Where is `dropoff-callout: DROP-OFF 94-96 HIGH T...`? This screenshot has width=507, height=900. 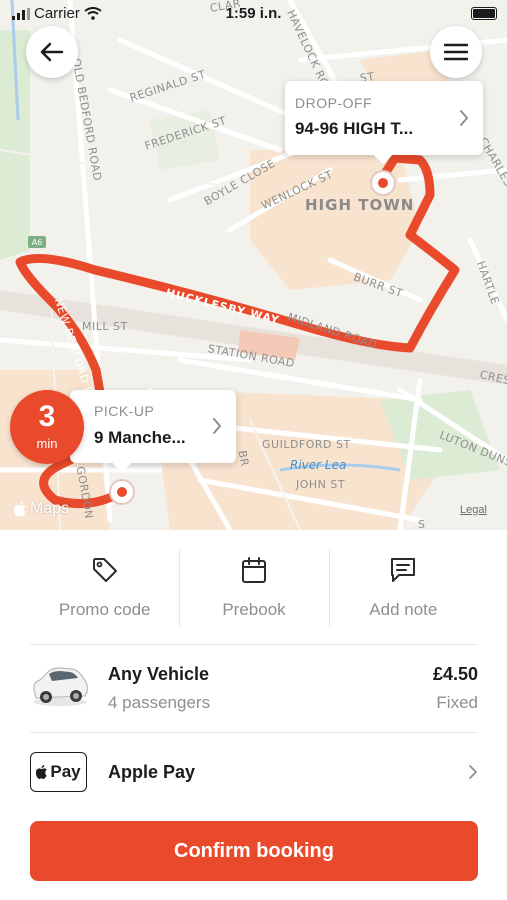
dropoff-callout: DROP-OFF 94-96 HIGH T... is located at coordinates (384, 123).